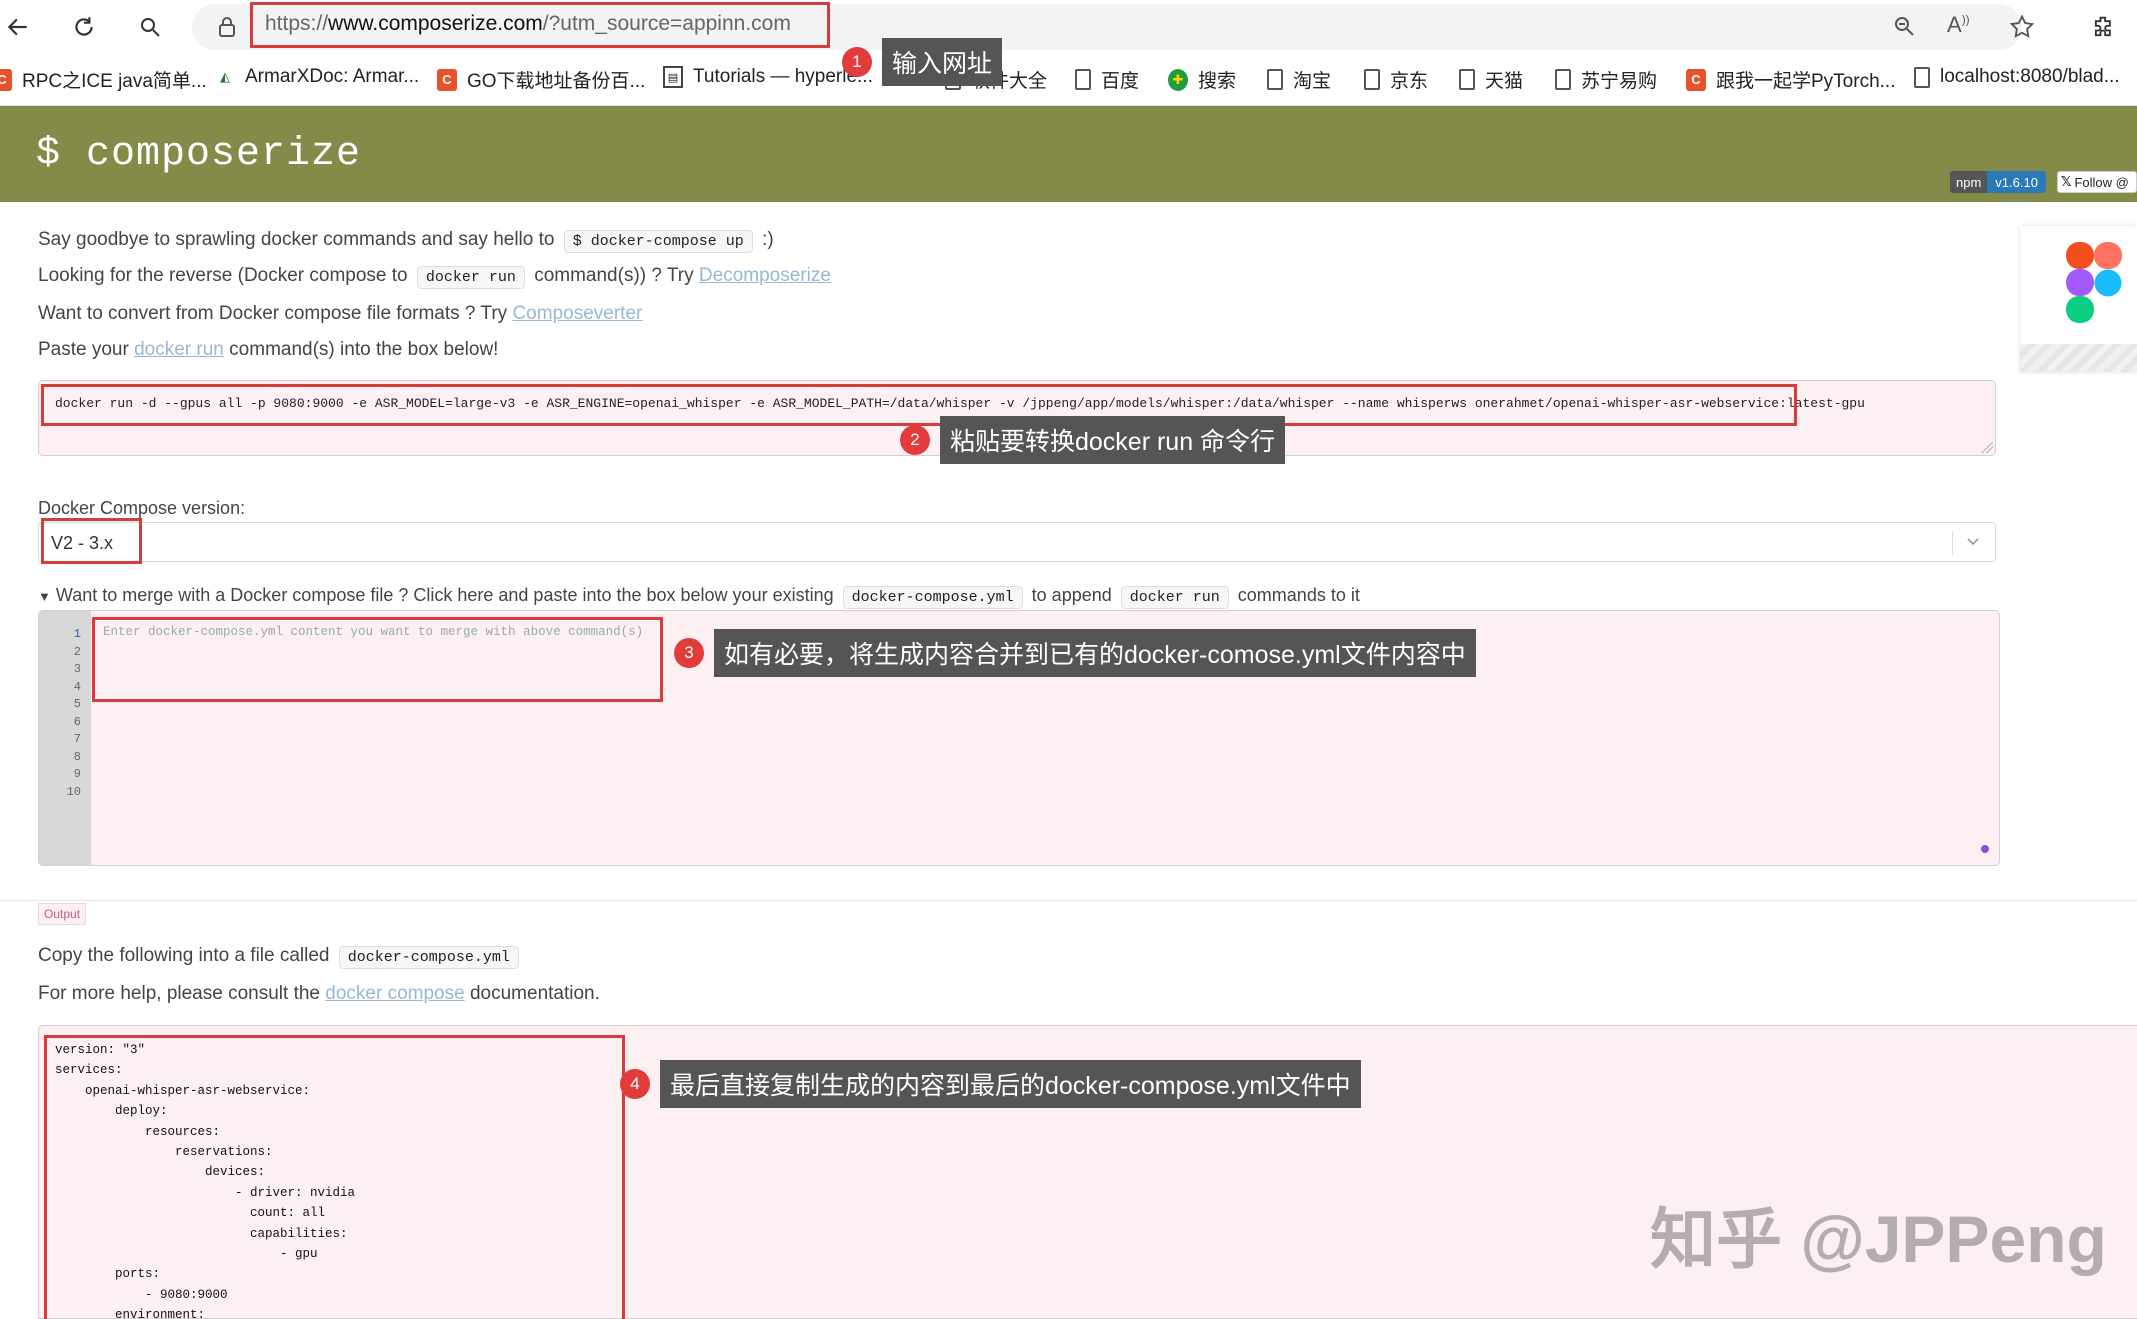 Image resolution: width=2137 pixels, height=1319 pixels. What do you see at coordinates (1068, 154) in the screenshot?
I see `site-header: $ composerize` at bounding box center [1068, 154].